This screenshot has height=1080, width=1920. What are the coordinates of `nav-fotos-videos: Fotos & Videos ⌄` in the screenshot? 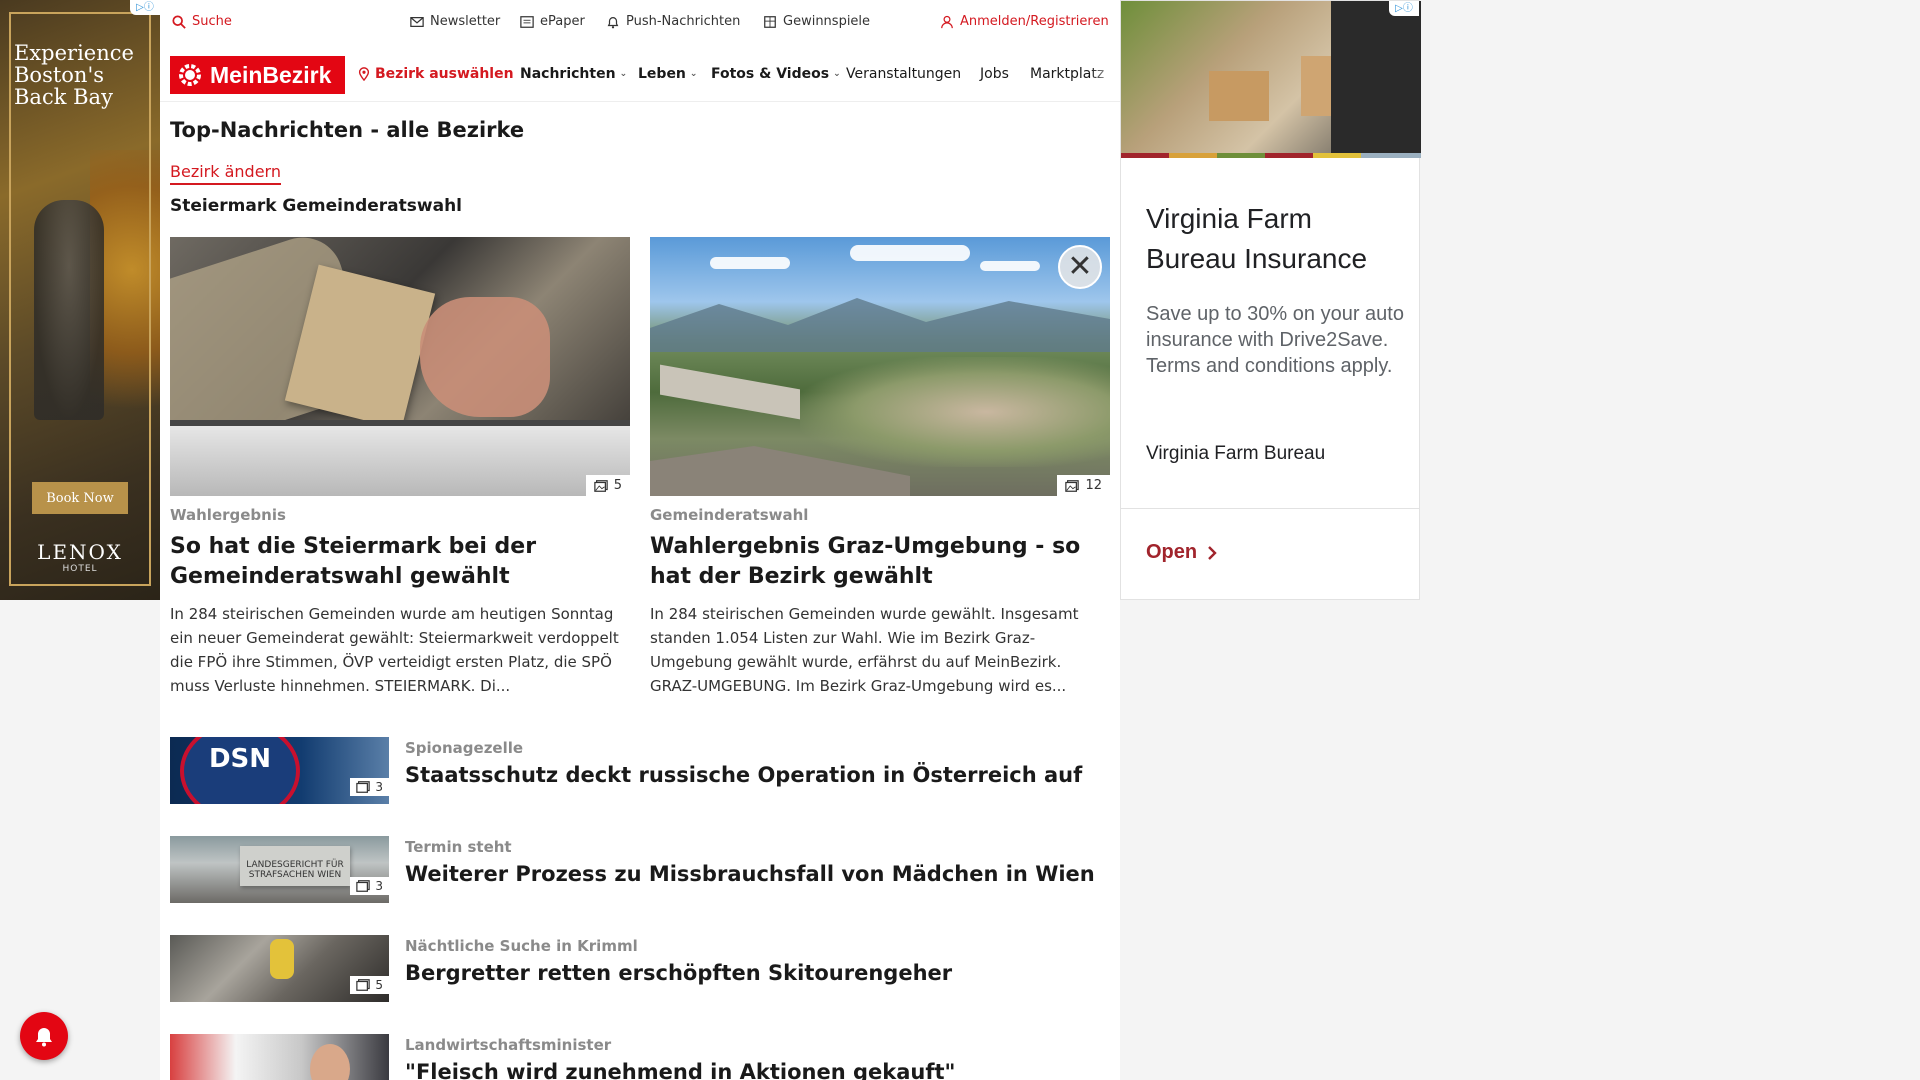 It's located at (776, 74).